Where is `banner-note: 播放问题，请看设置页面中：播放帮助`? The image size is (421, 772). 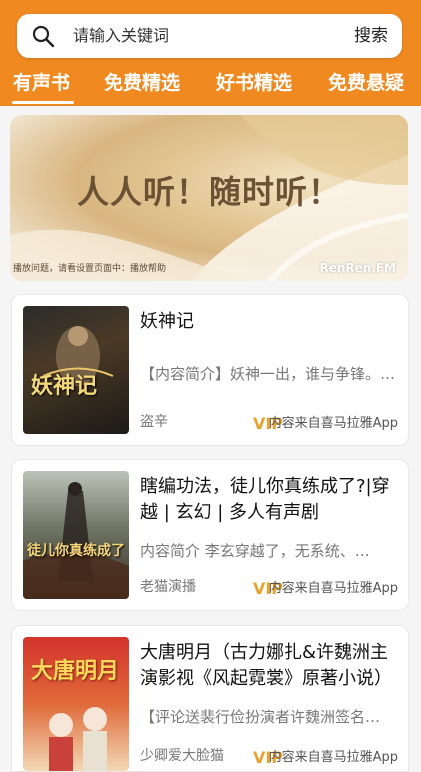 banner-note: 播放问题，请看设置页面中：播放帮助 is located at coordinates (90, 269).